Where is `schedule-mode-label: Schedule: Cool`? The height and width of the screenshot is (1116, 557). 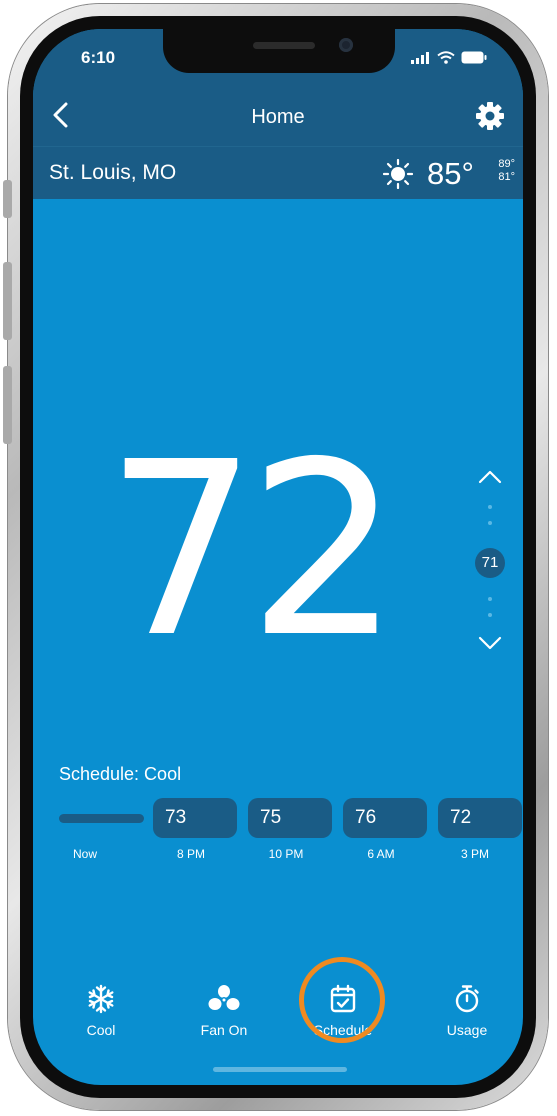
schedule-mode-label: Schedule: Cool is located at coordinates (120, 774).